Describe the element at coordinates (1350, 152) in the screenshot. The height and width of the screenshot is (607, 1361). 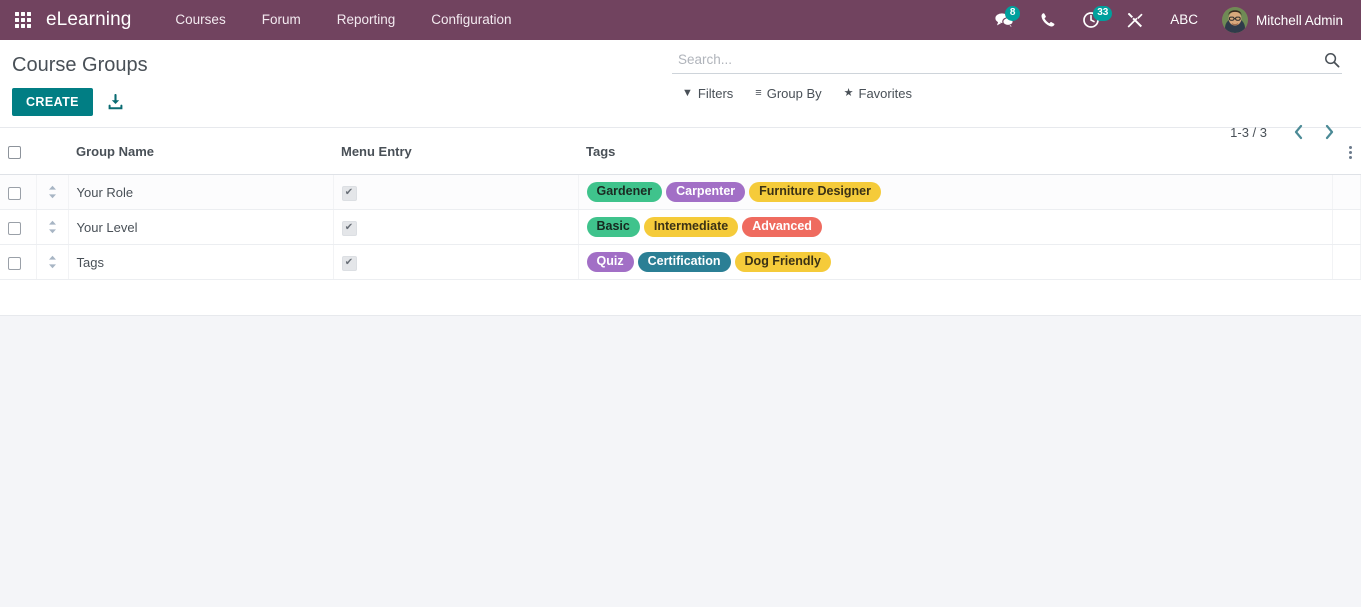
I see `vertical-dots-icon` at that location.